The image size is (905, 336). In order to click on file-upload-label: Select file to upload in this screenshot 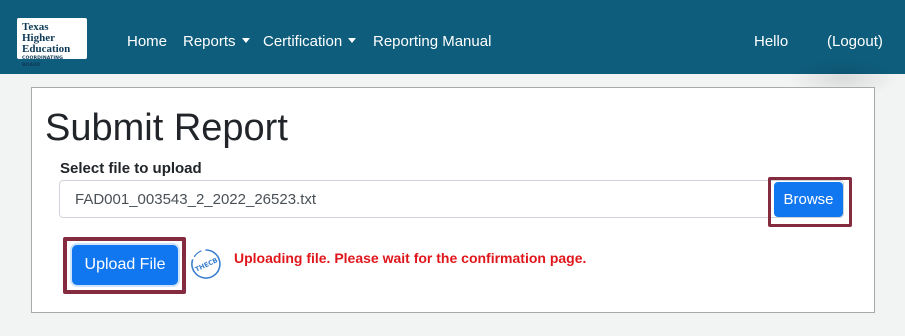, I will do `click(131, 168)`.